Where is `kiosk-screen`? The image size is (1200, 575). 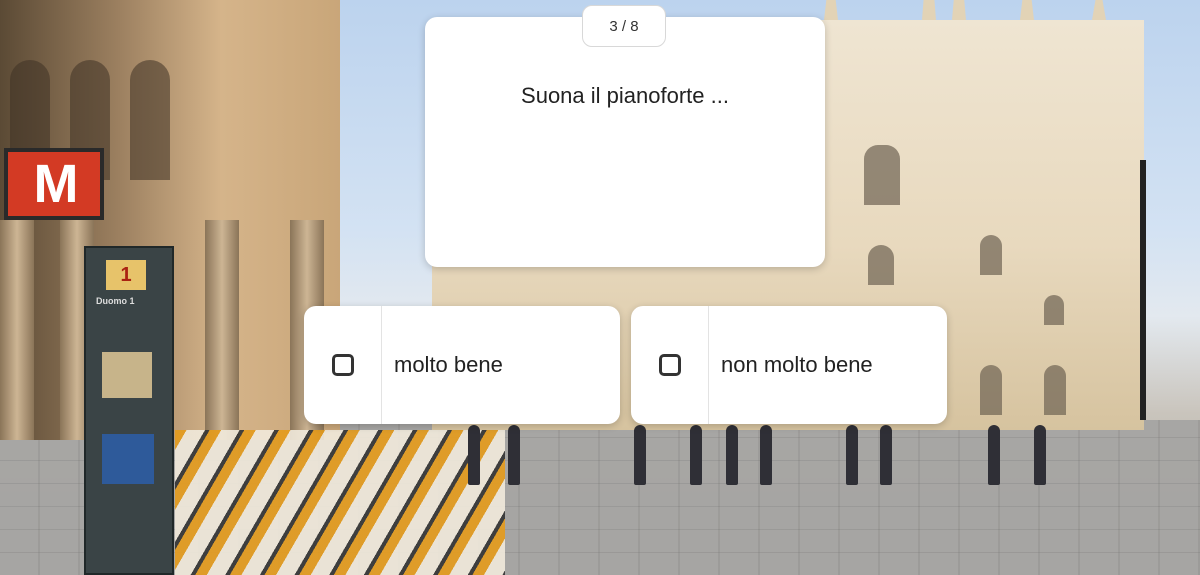
kiosk-screen is located at coordinates (128, 459).